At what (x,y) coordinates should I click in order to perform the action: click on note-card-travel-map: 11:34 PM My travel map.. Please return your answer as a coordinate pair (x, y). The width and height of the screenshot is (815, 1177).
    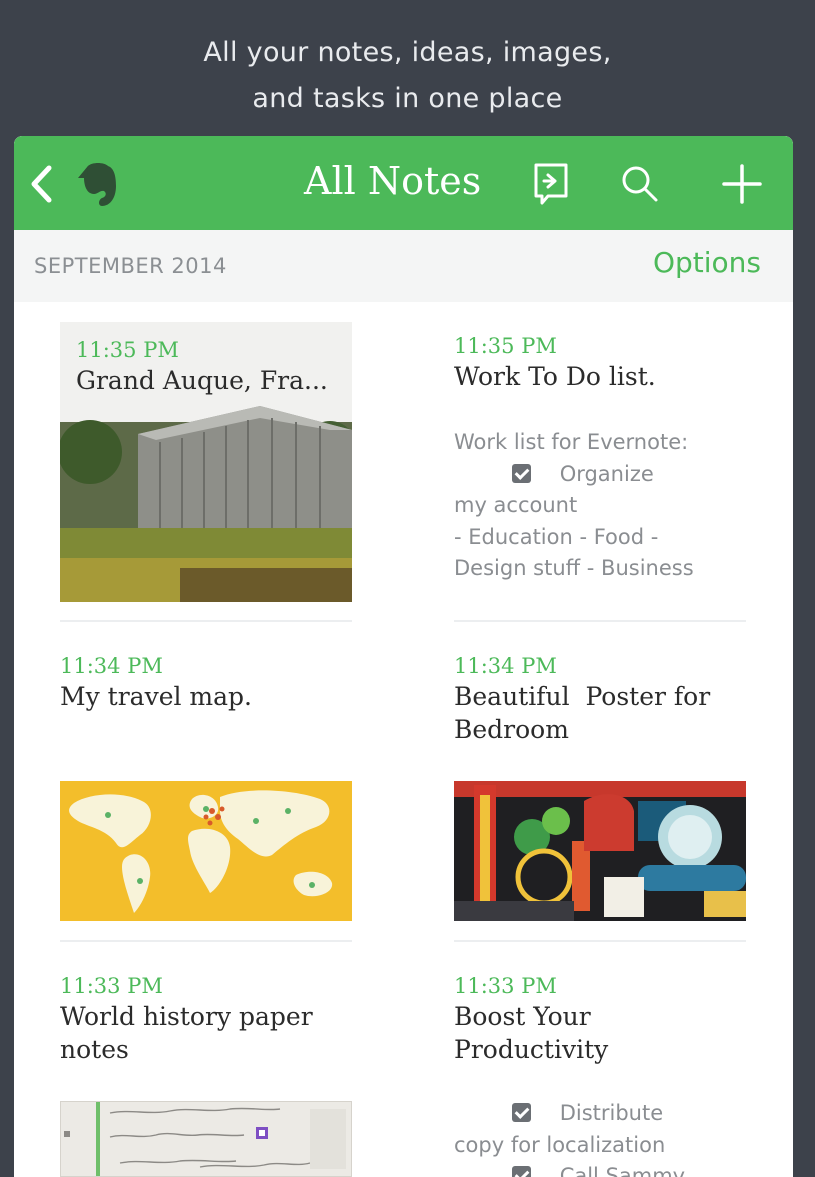
    Looking at the image, I should click on (206, 682).